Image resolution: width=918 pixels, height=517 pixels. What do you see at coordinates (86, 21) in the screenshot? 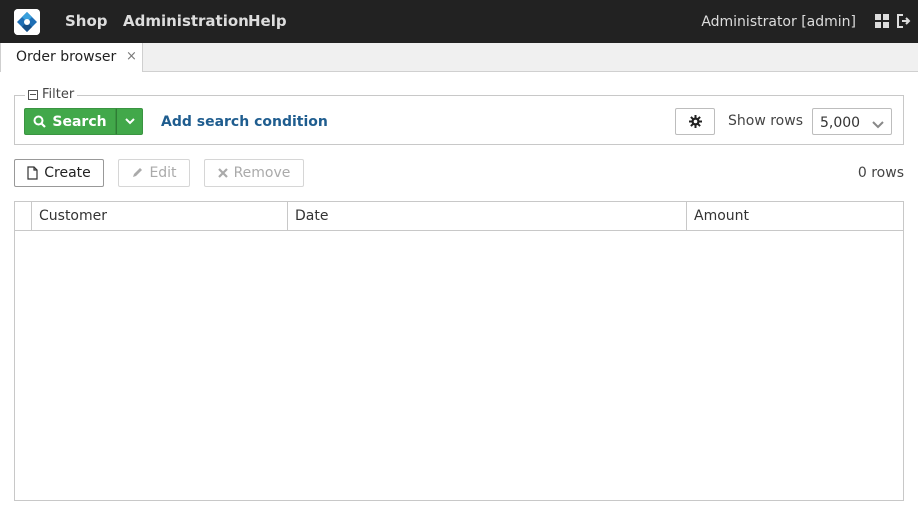
I see `menu-item-shop: Shop` at bounding box center [86, 21].